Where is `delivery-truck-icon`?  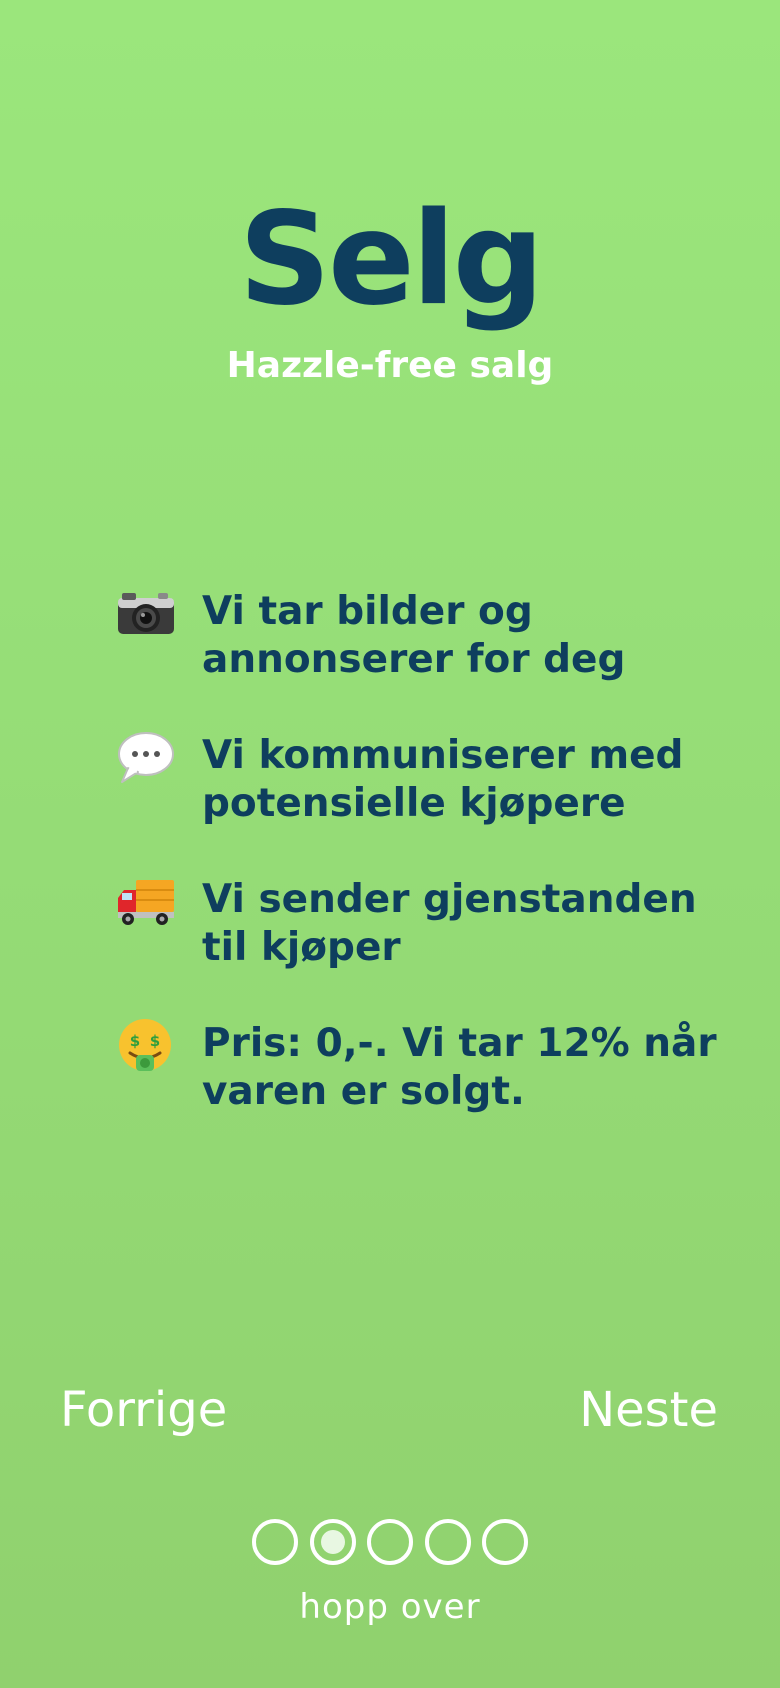 delivery-truck-icon is located at coordinates (159, 902).